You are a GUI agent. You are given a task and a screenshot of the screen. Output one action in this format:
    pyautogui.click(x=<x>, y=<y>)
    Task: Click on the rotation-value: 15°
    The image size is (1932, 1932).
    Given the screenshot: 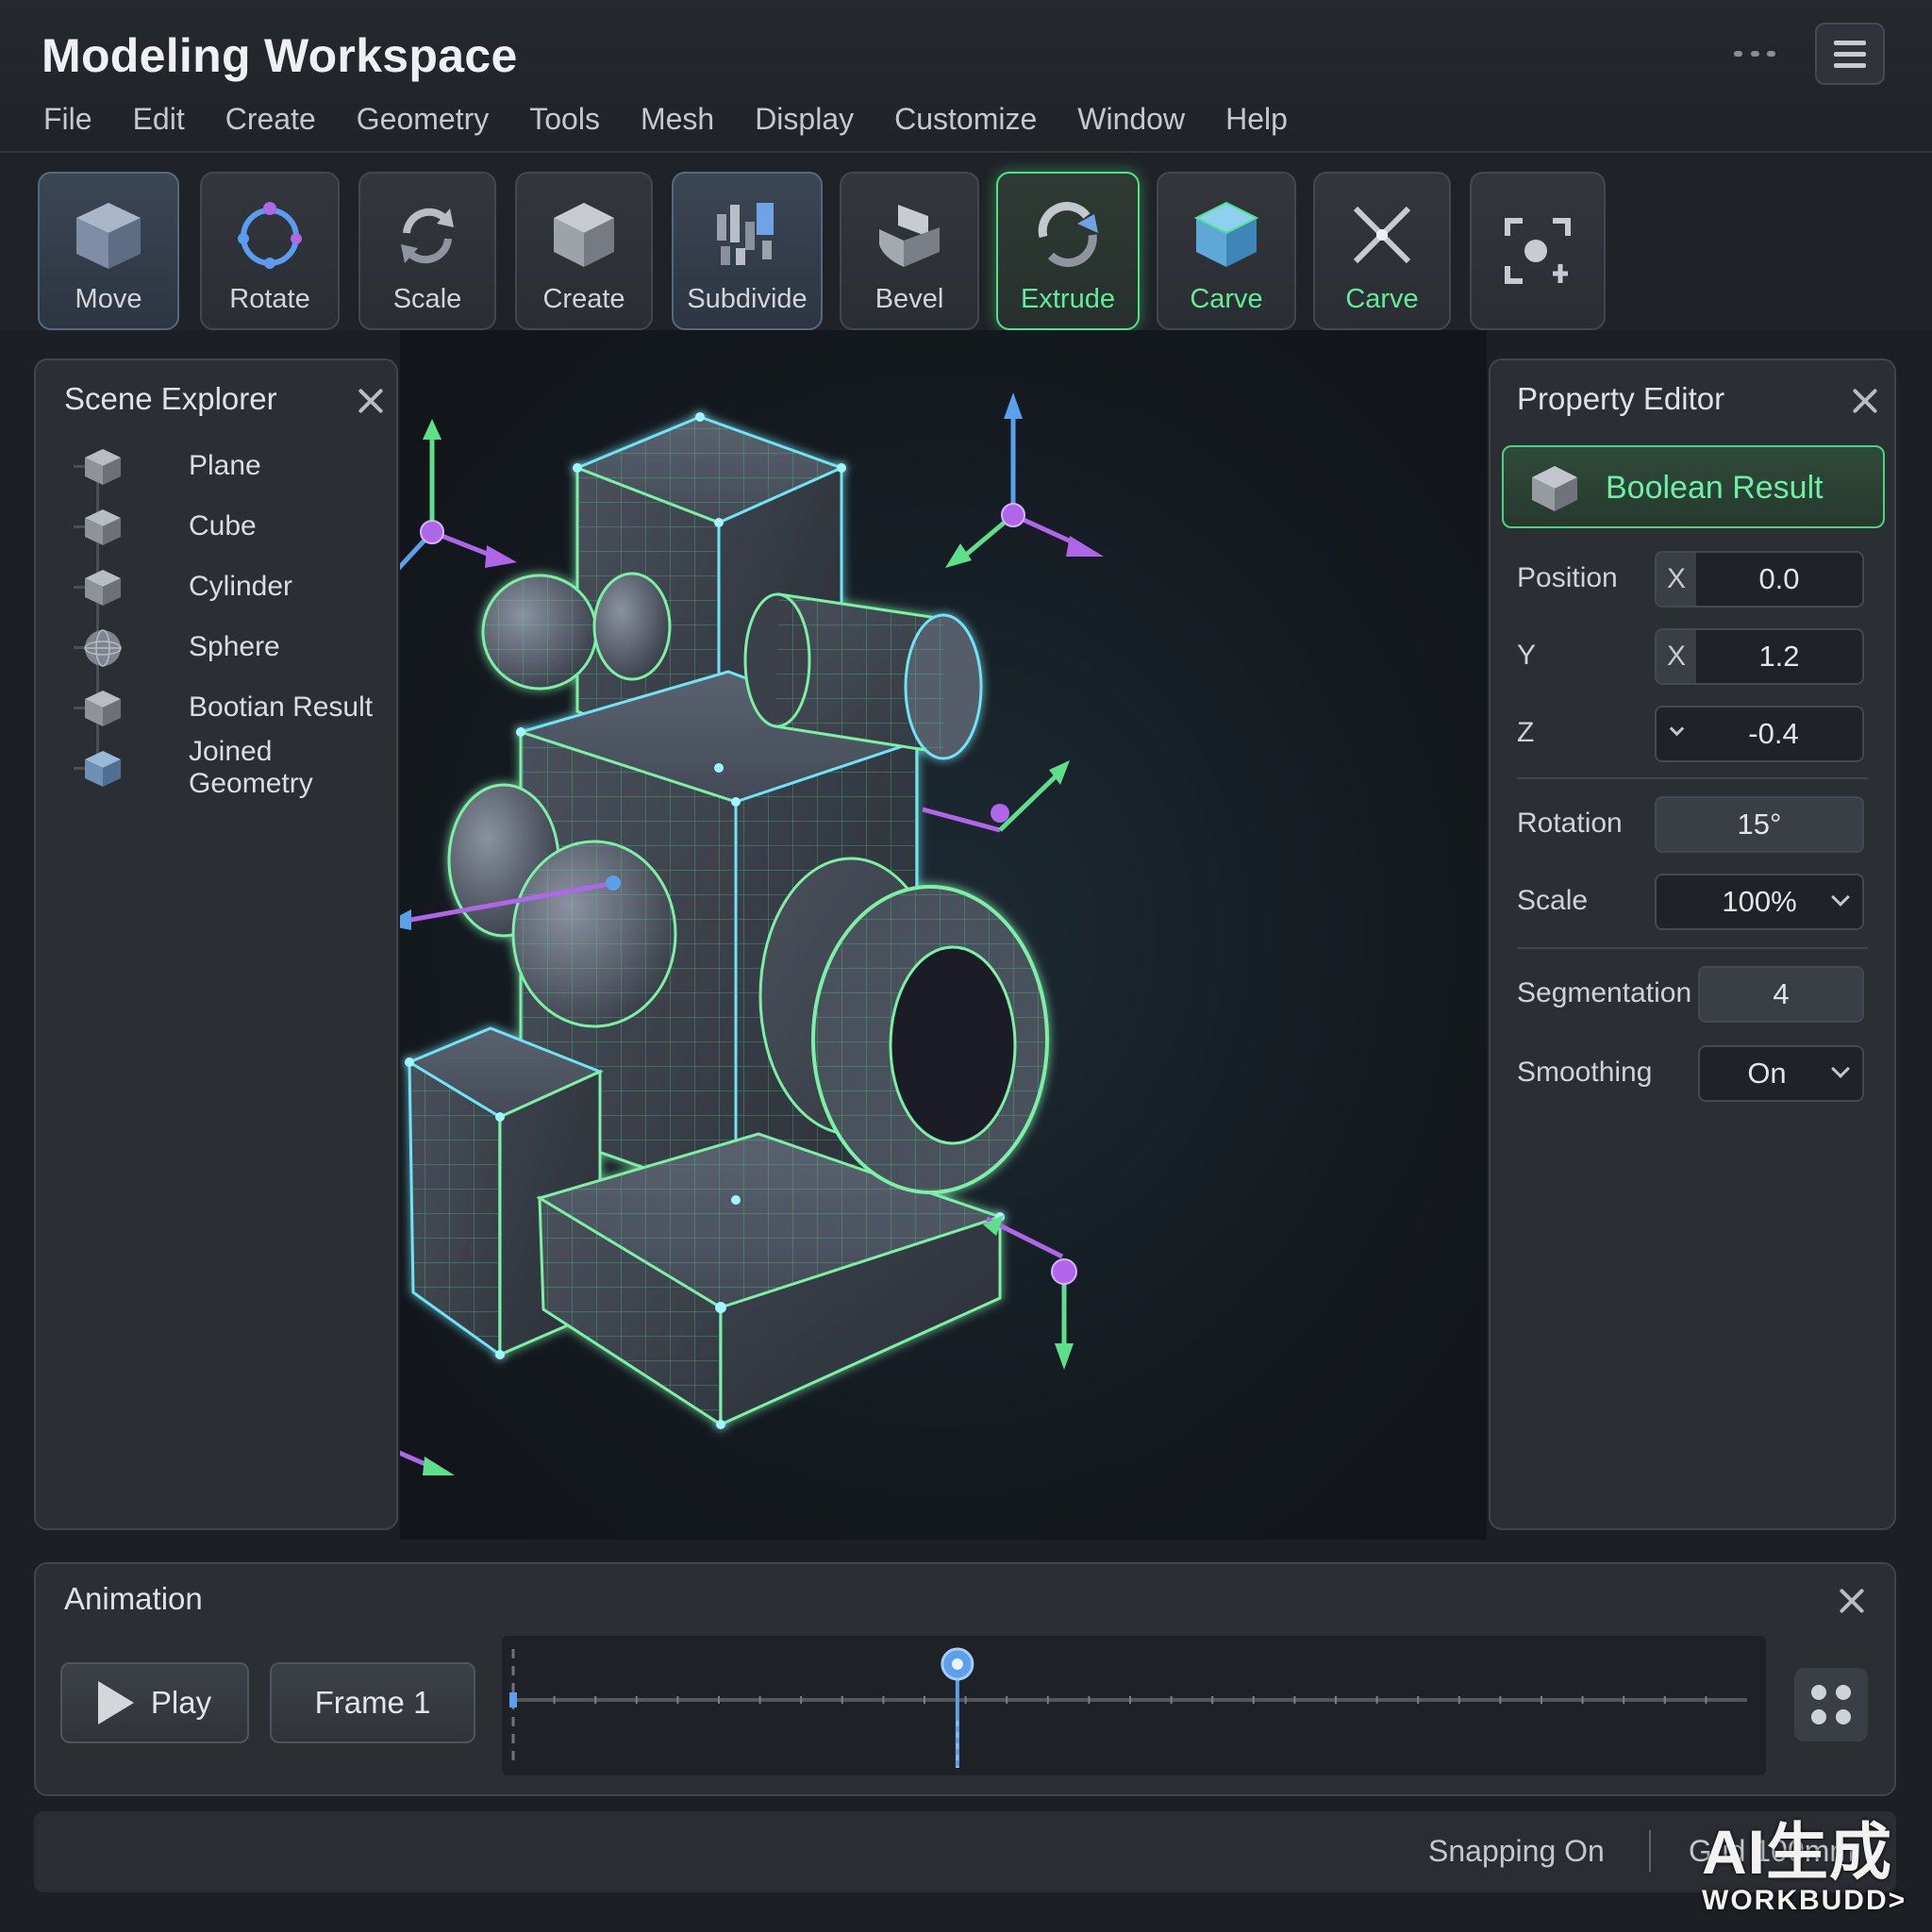 What is the action you would take?
    pyautogui.click(x=1760, y=824)
    